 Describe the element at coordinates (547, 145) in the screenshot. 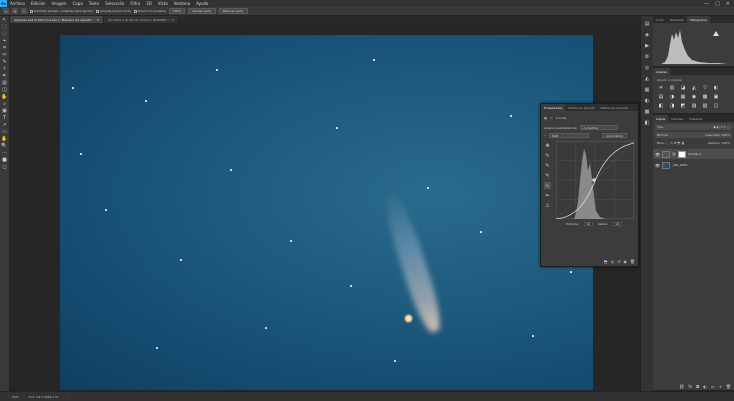

I see `target-adjust-icon: ✥` at that location.